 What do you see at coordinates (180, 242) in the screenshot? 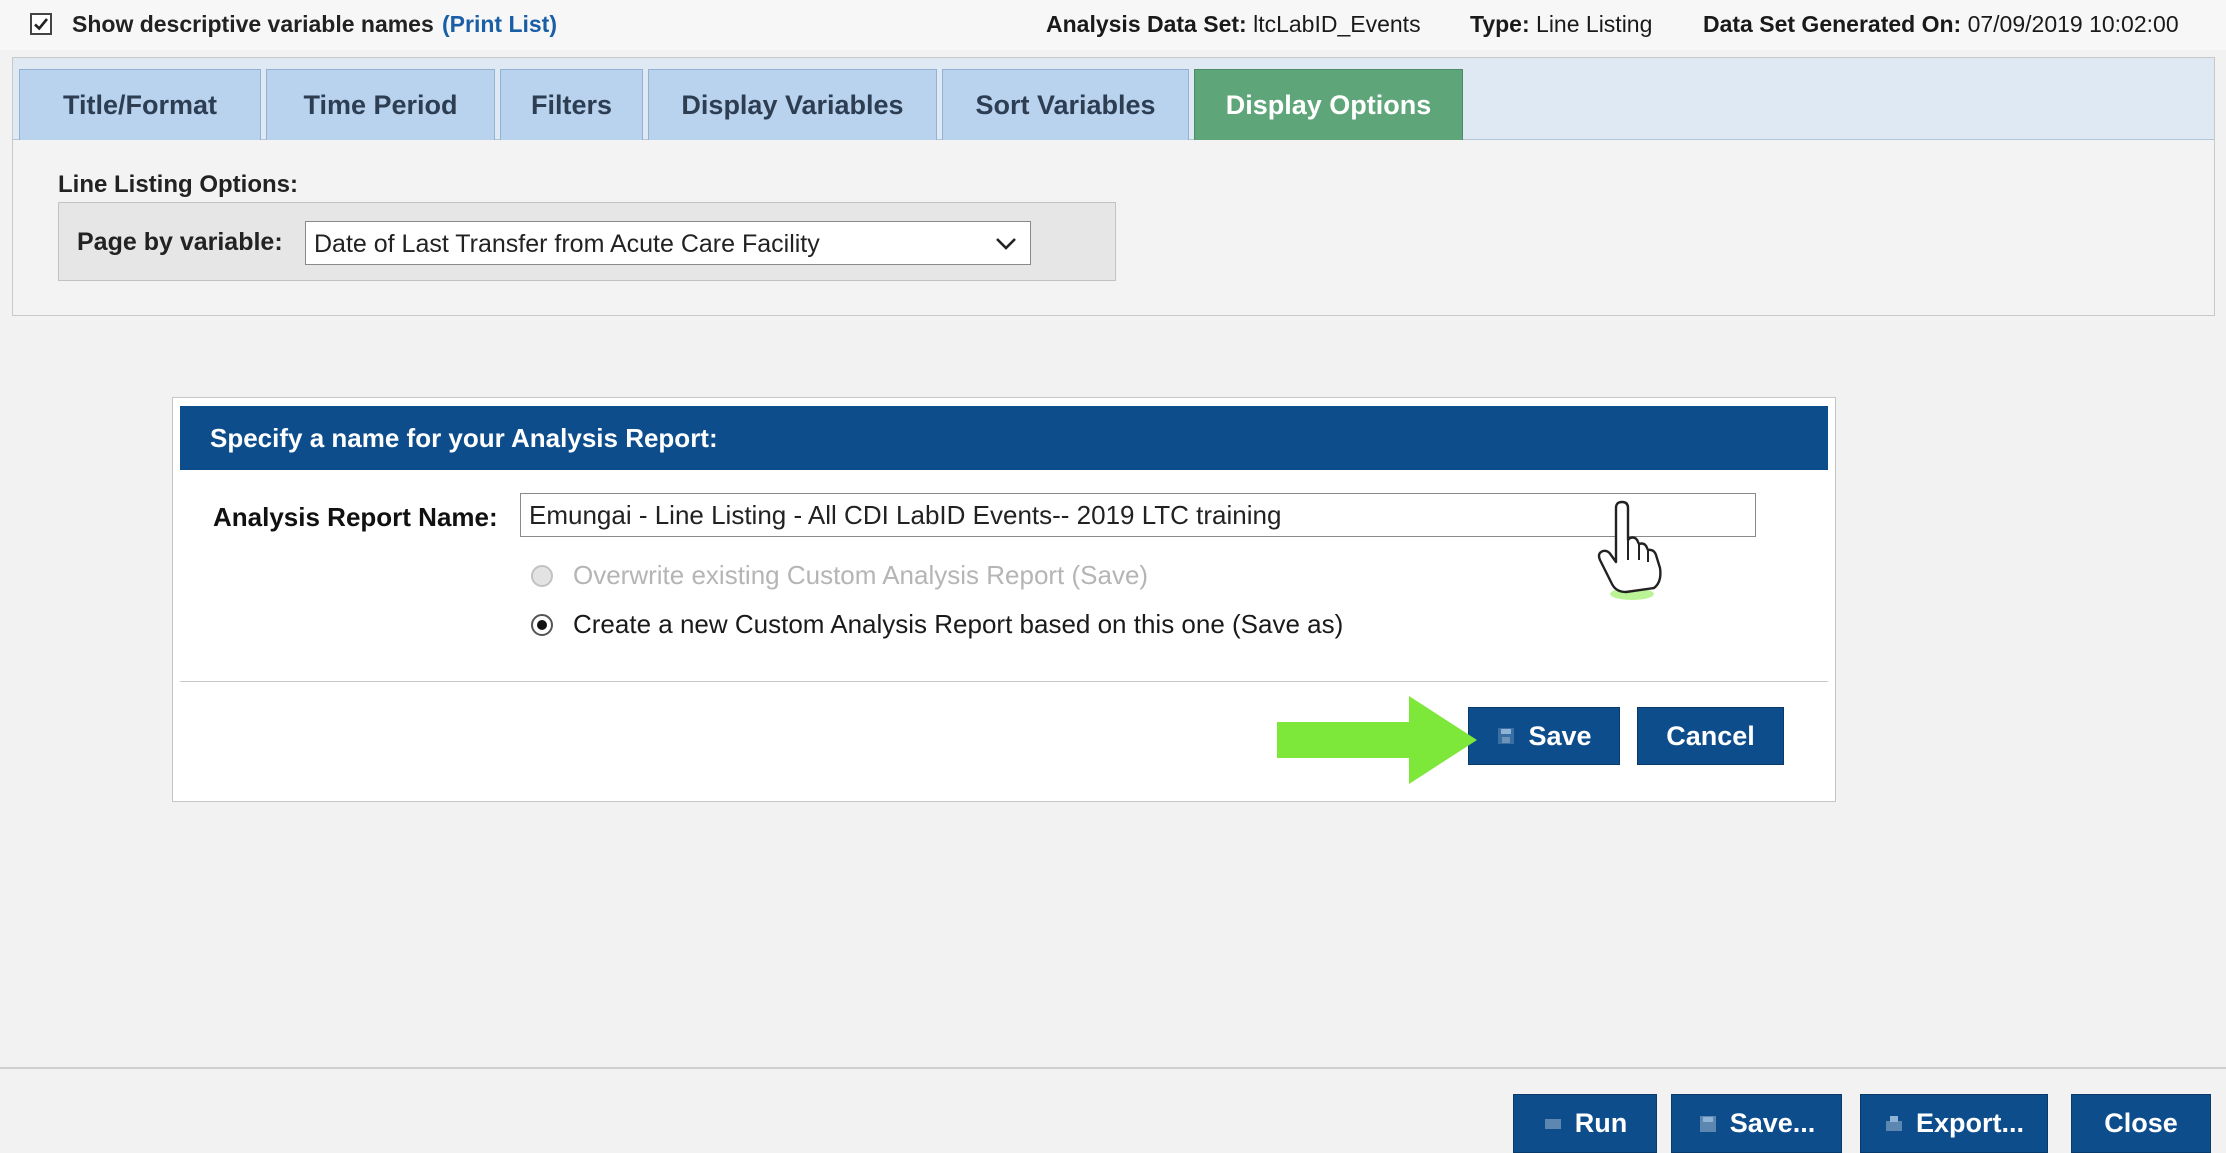
I see `page-by-label: Page by variable:` at bounding box center [180, 242].